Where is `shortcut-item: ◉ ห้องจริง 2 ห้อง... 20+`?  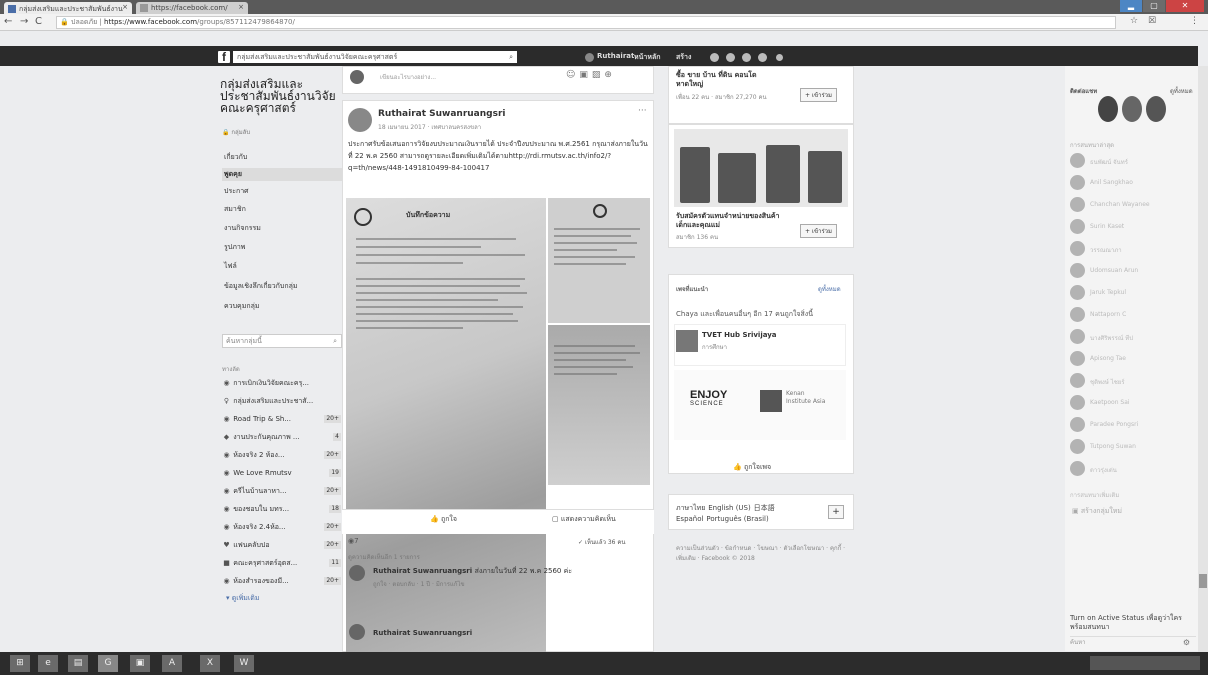
shortcut-item: ◉ ห้องจริง 2 ห้อง... 20+ is located at coordinates (283, 455).